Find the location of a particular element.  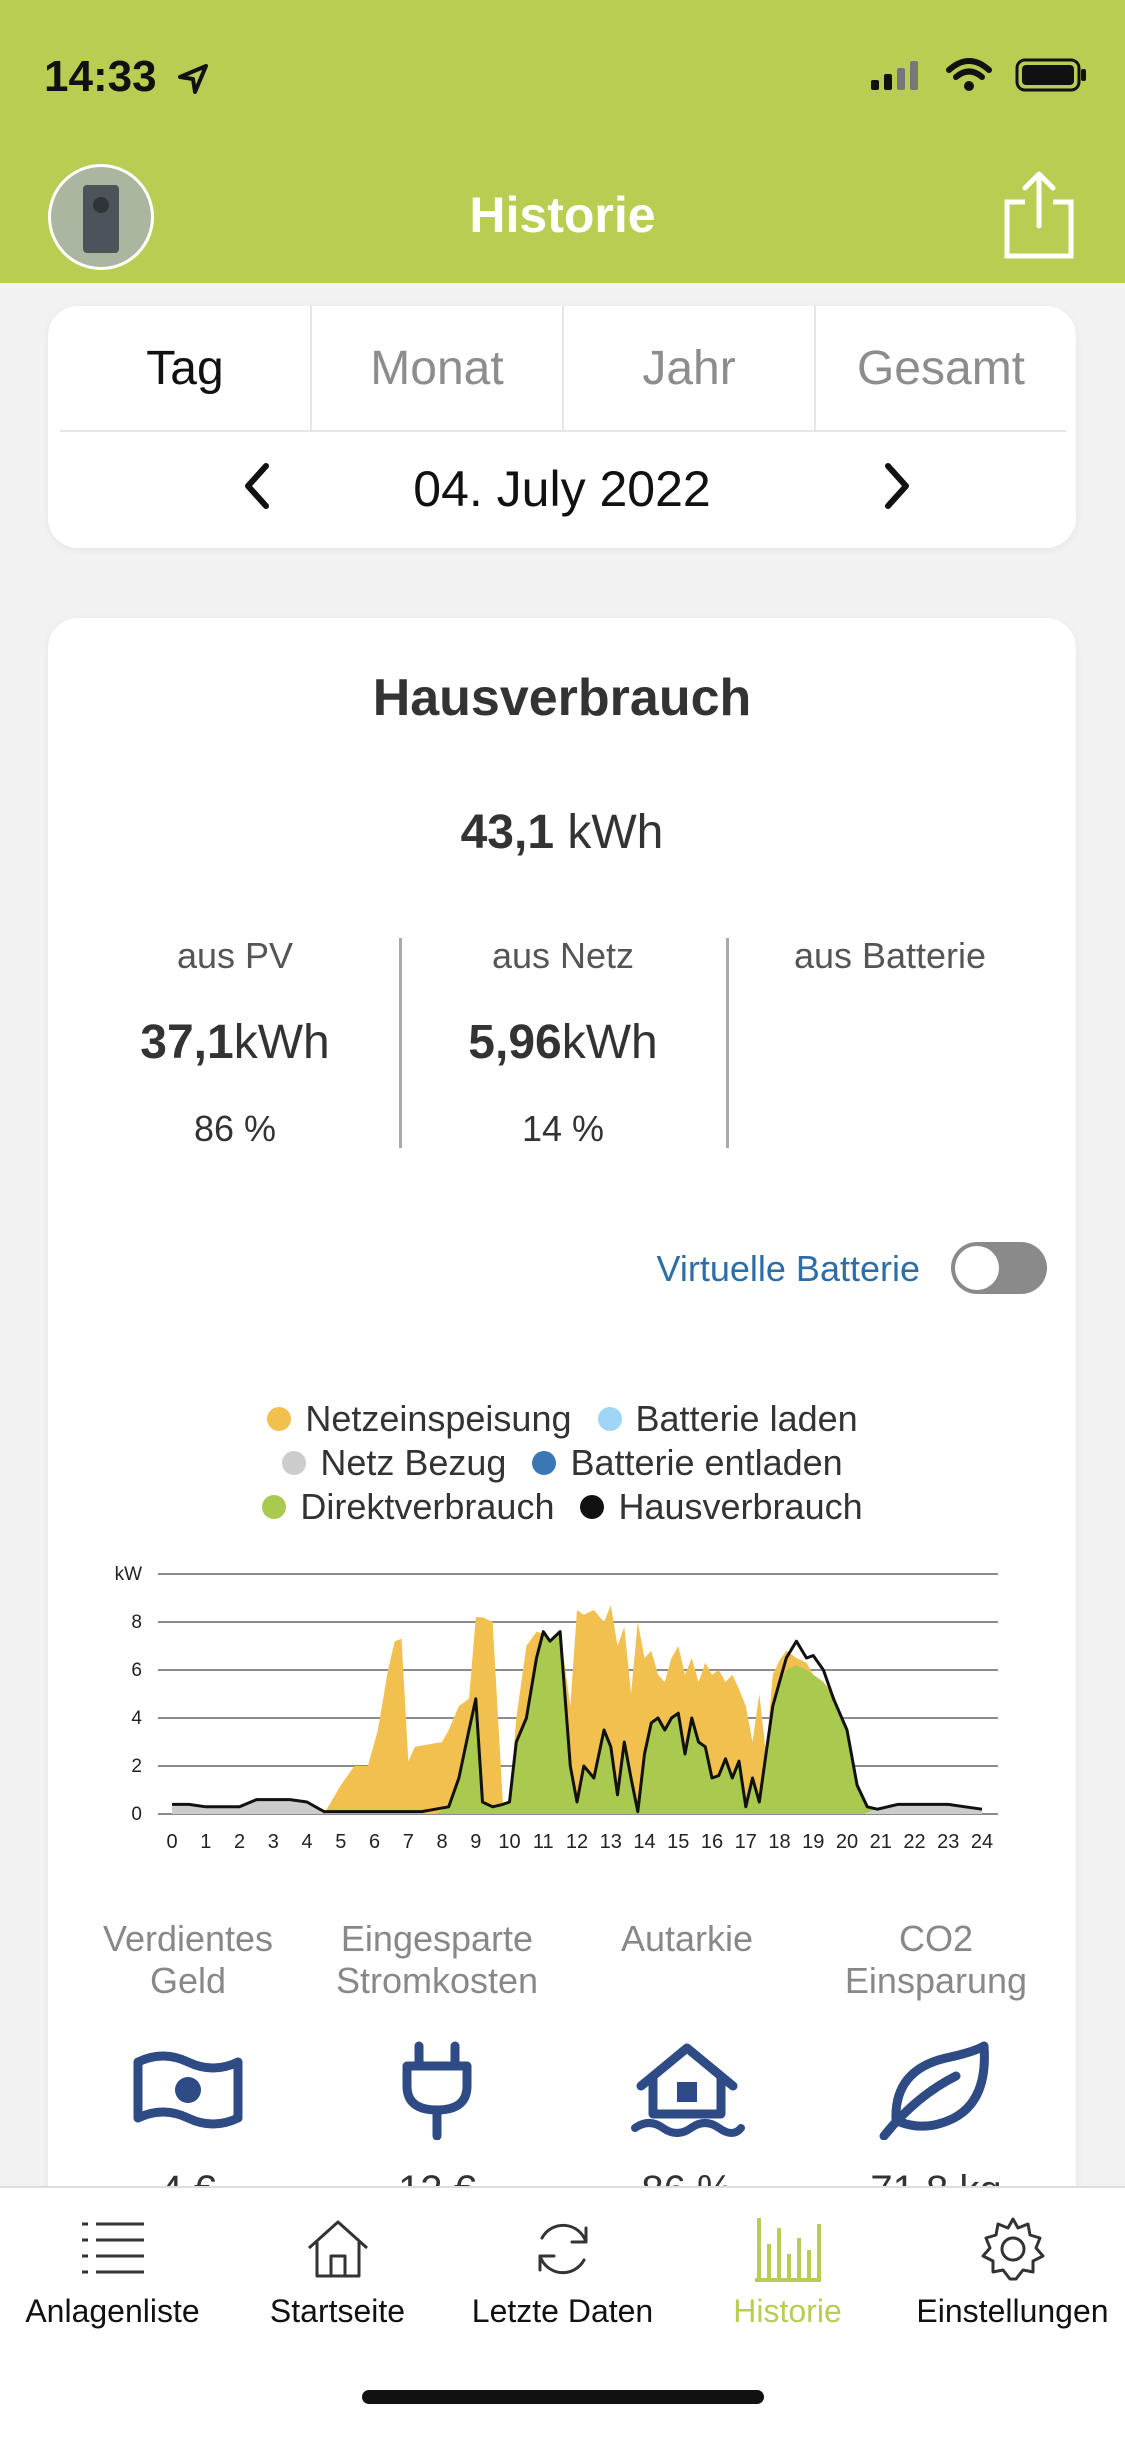

x-tick-label: 18 is located at coordinates (779, 1842).